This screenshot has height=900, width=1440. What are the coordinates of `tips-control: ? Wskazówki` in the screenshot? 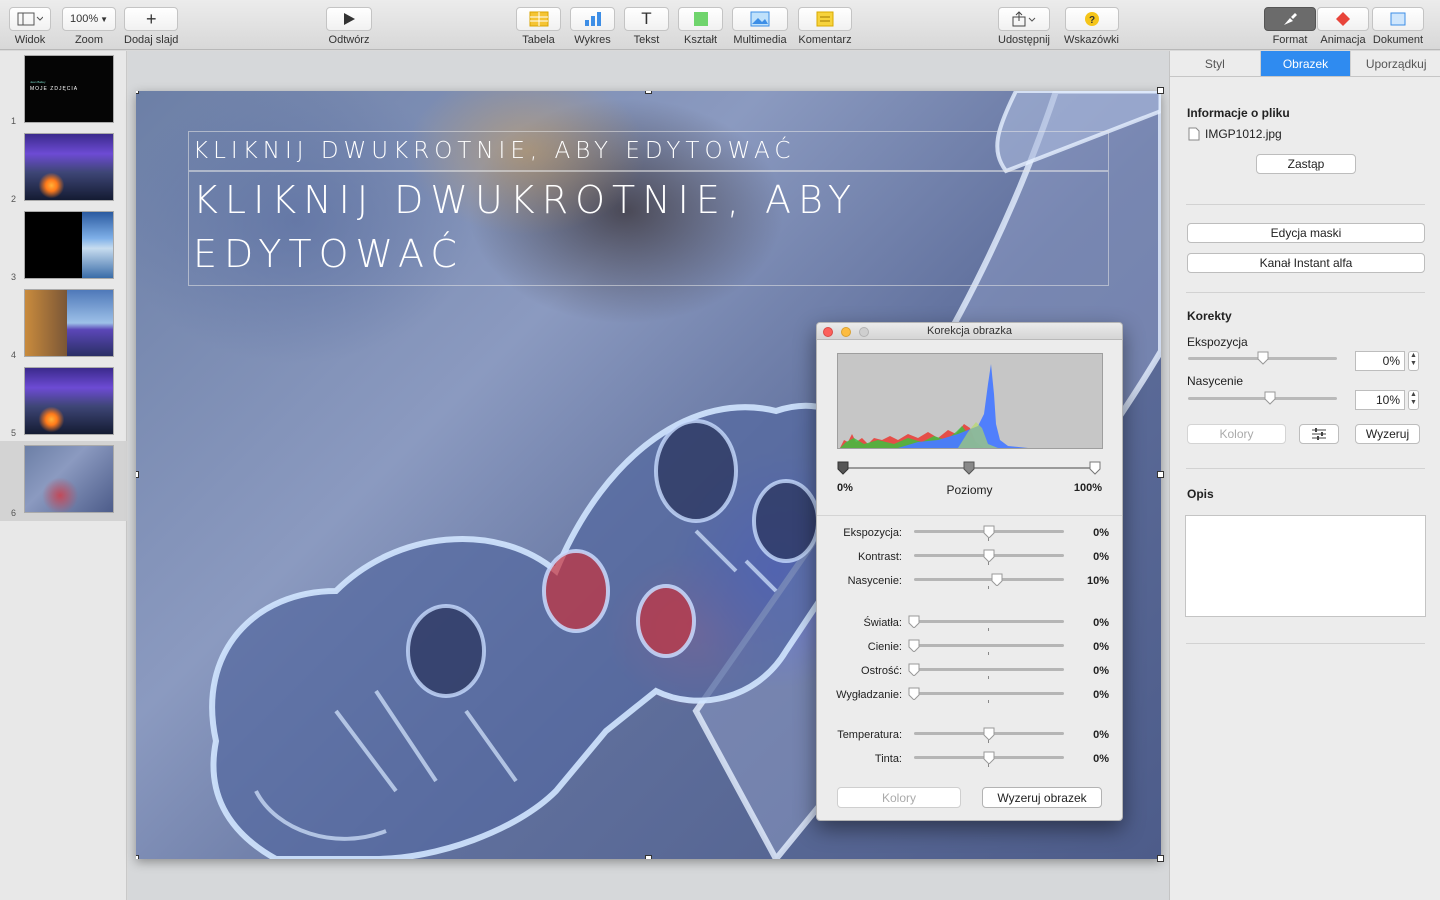 It's located at (1091, 26).